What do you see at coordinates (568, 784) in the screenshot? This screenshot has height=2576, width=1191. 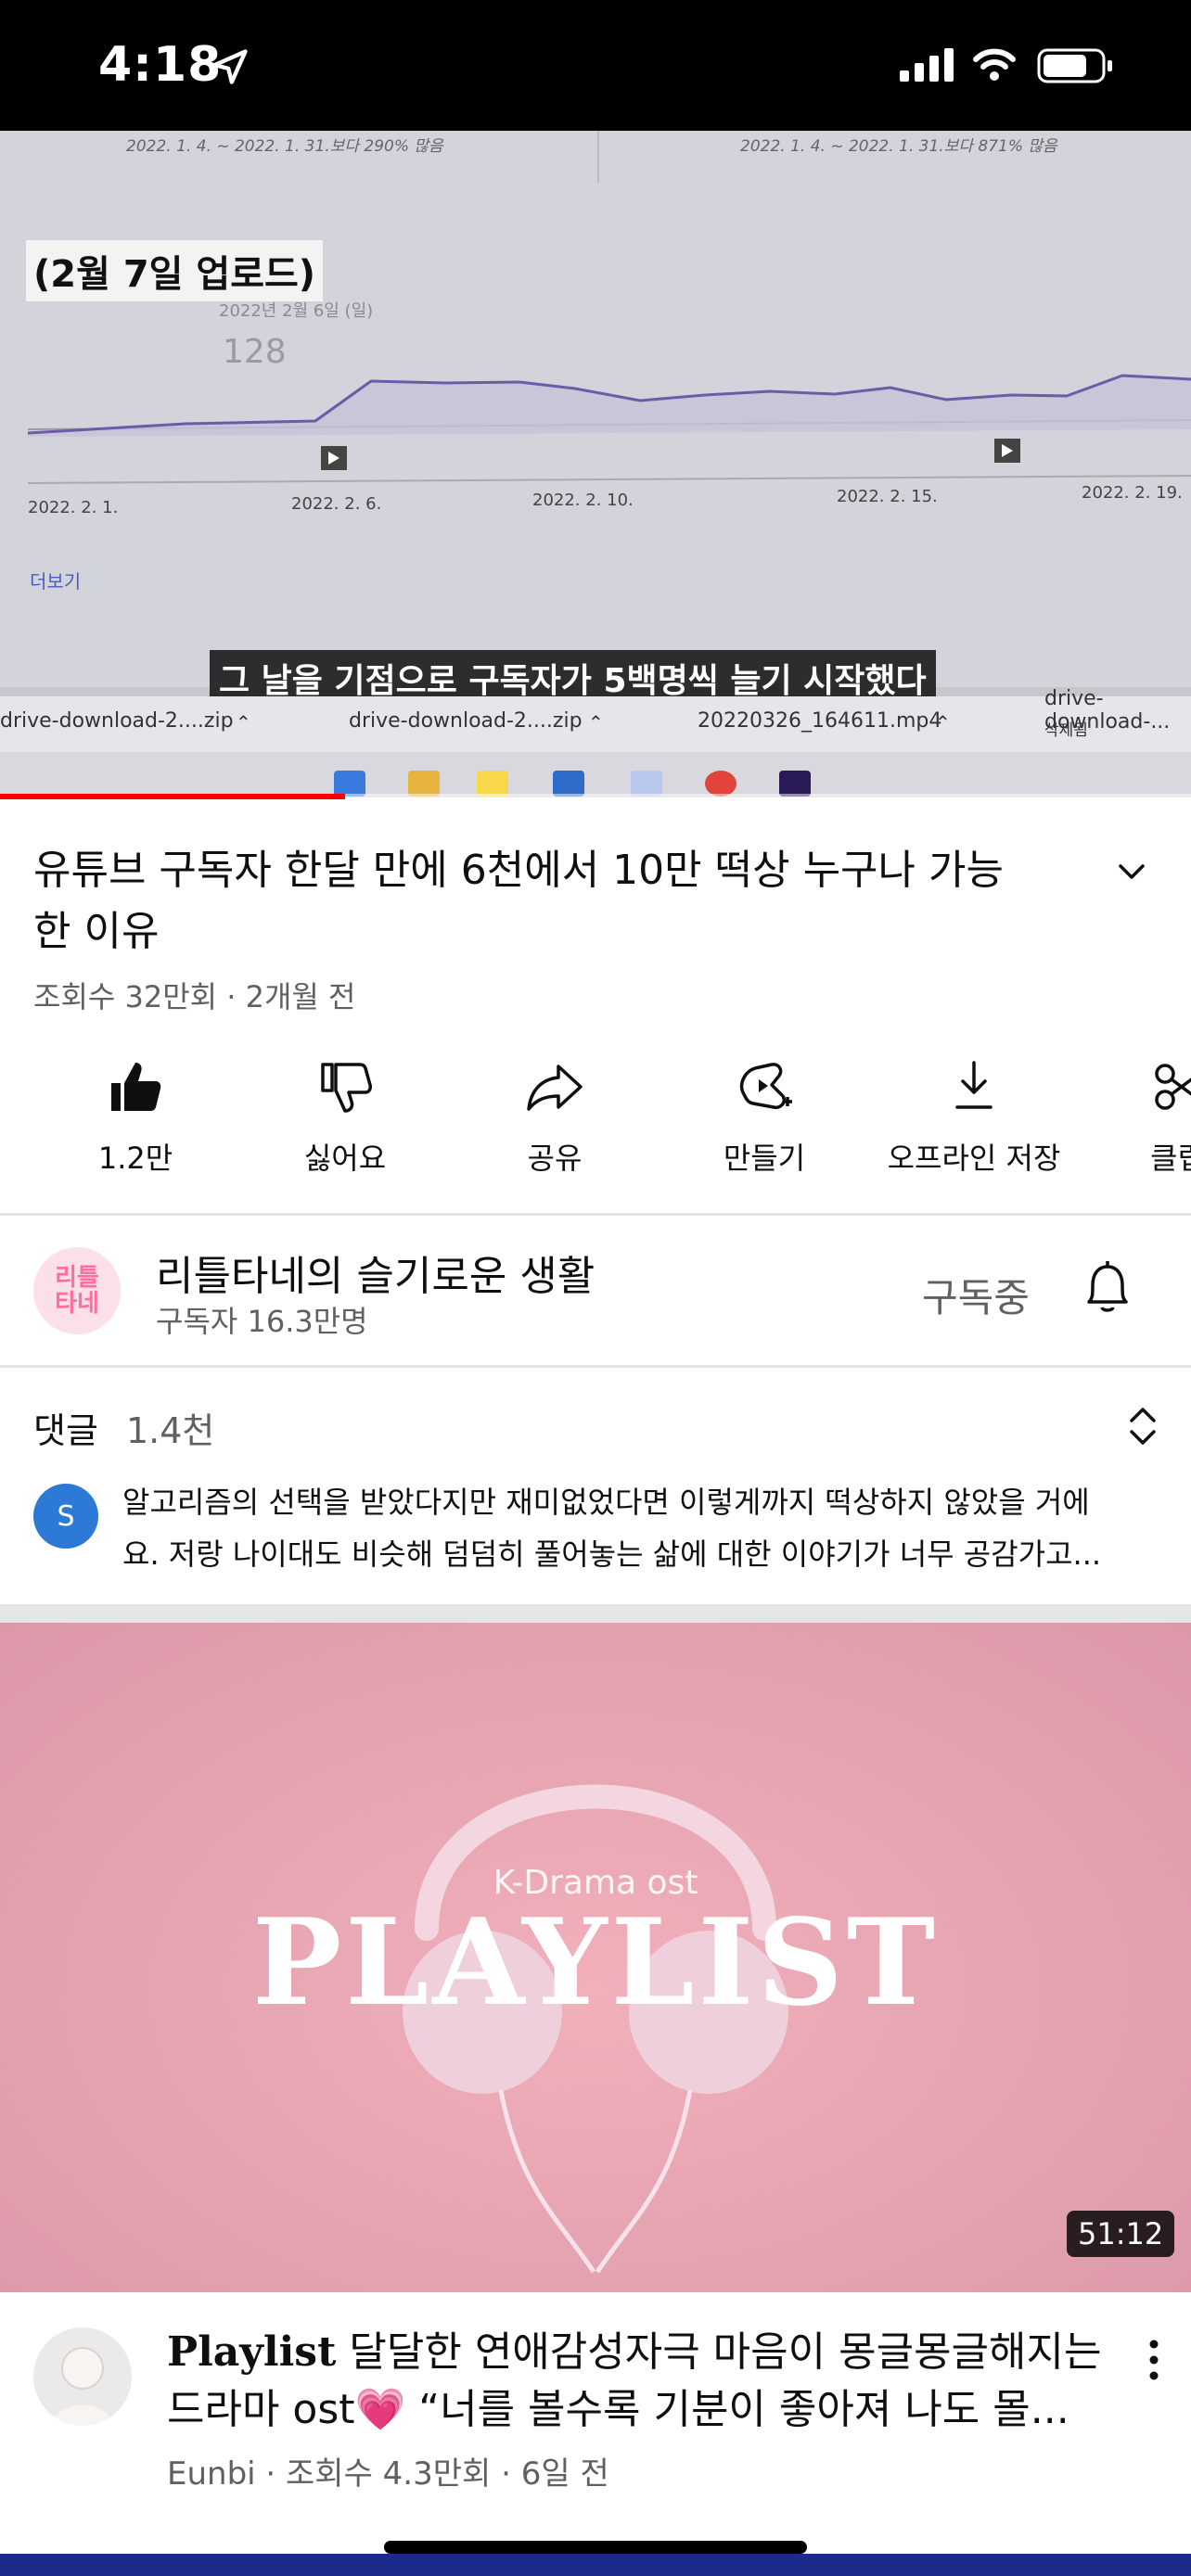 I see `mail-icon` at bounding box center [568, 784].